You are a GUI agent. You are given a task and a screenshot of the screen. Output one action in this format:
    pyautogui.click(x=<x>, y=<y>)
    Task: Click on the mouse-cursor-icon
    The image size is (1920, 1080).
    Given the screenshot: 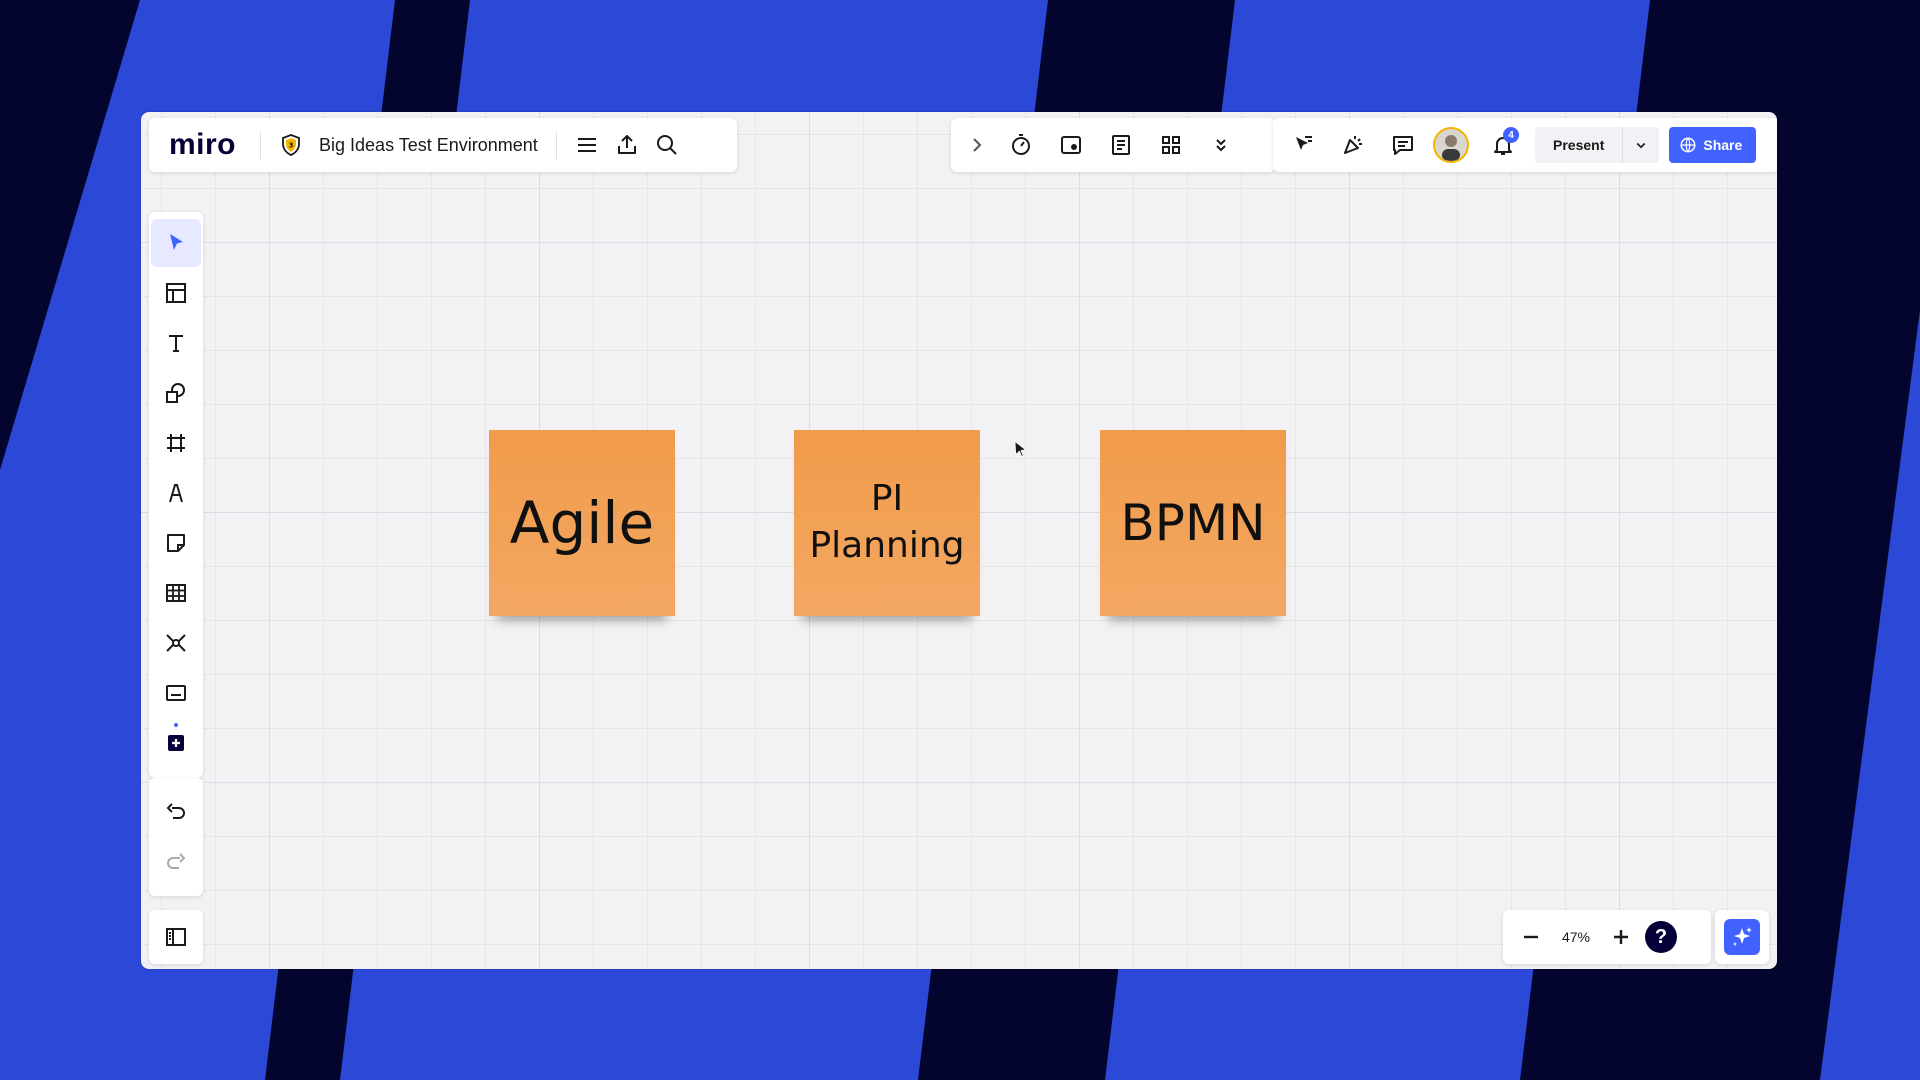 What is the action you would take?
    pyautogui.click(x=1020, y=449)
    